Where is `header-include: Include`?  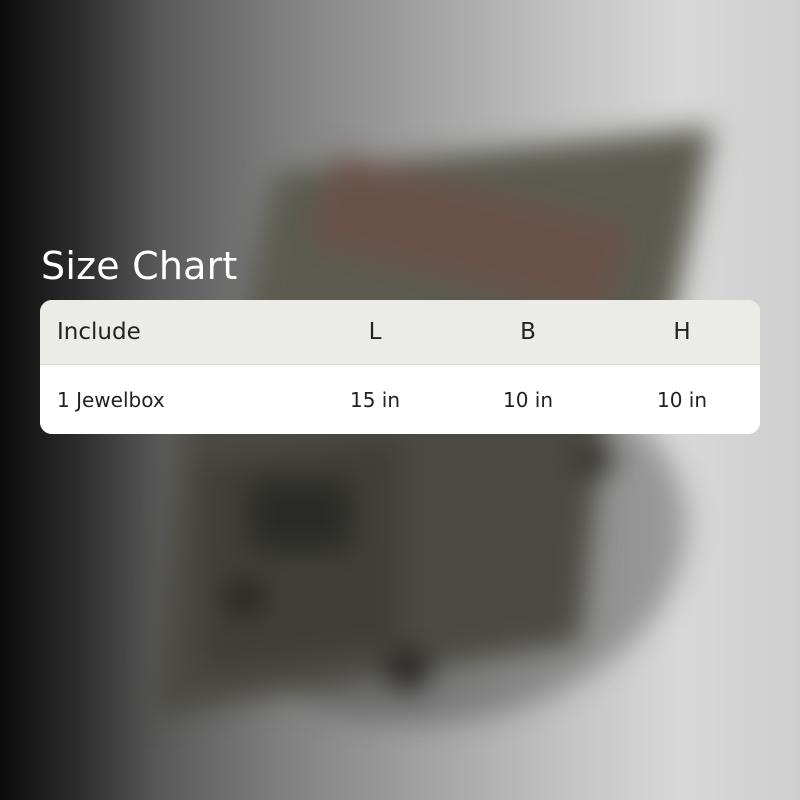
header-include: Include is located at coordinates (99, 332).